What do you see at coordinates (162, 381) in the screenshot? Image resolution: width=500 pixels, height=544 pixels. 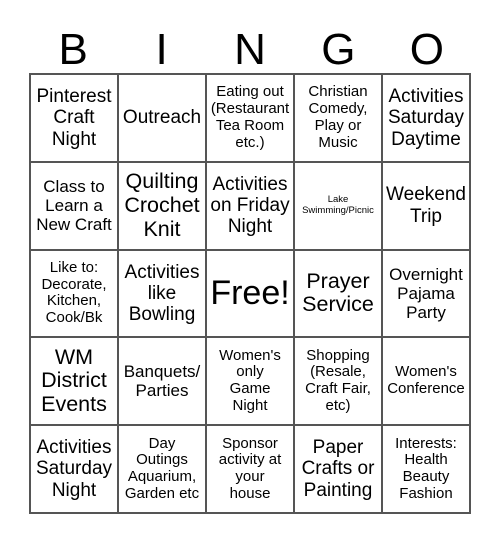 I see `bingo-cell: Banquets/ Parties` at bounding box center [162, 381].